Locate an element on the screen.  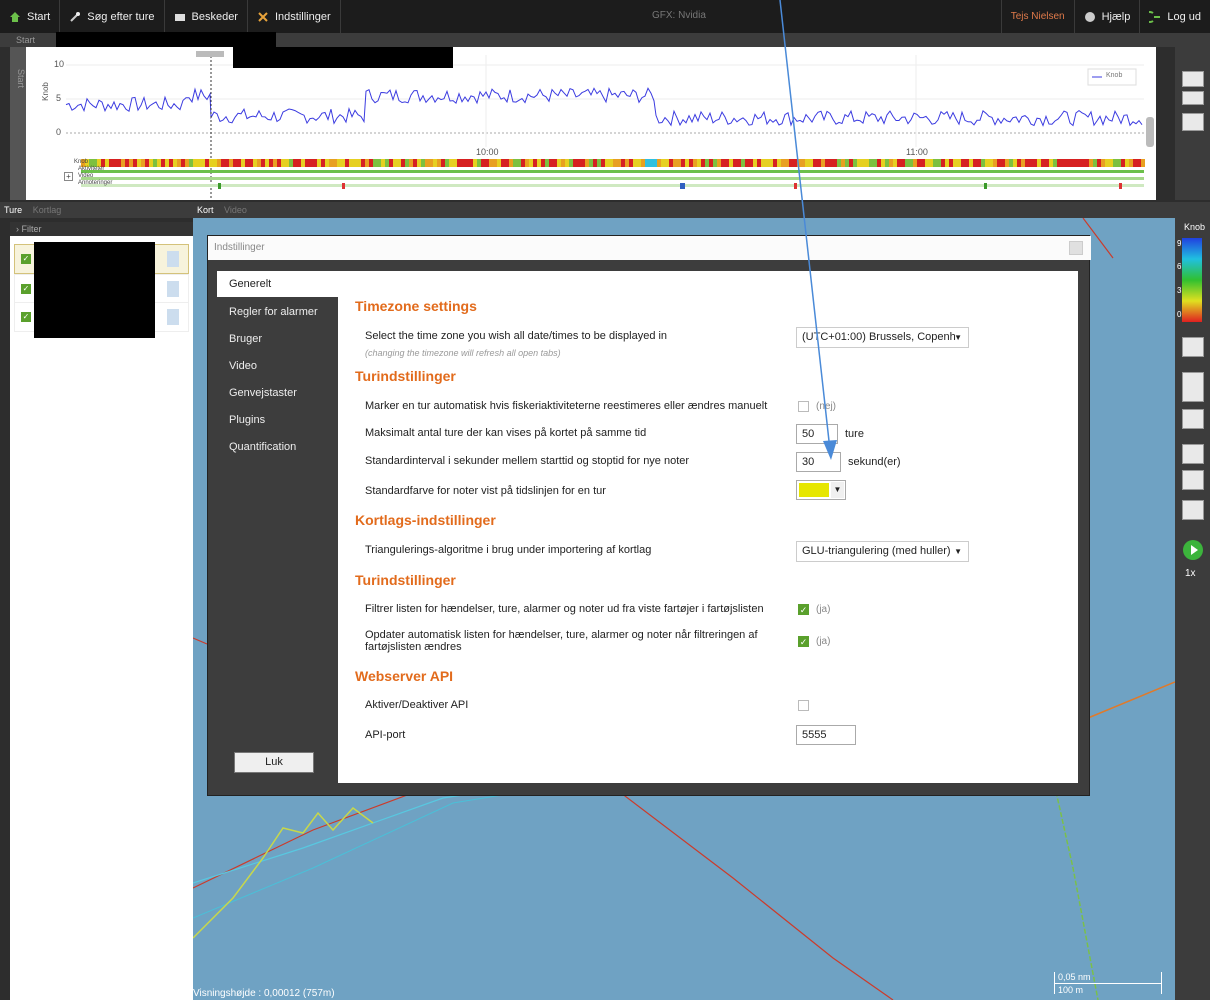
magic-wand-icon is located at coordinates (75, 16).